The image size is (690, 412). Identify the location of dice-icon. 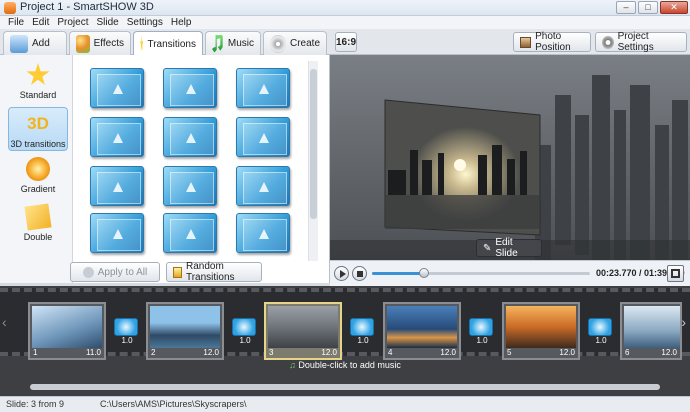
(177, 272).